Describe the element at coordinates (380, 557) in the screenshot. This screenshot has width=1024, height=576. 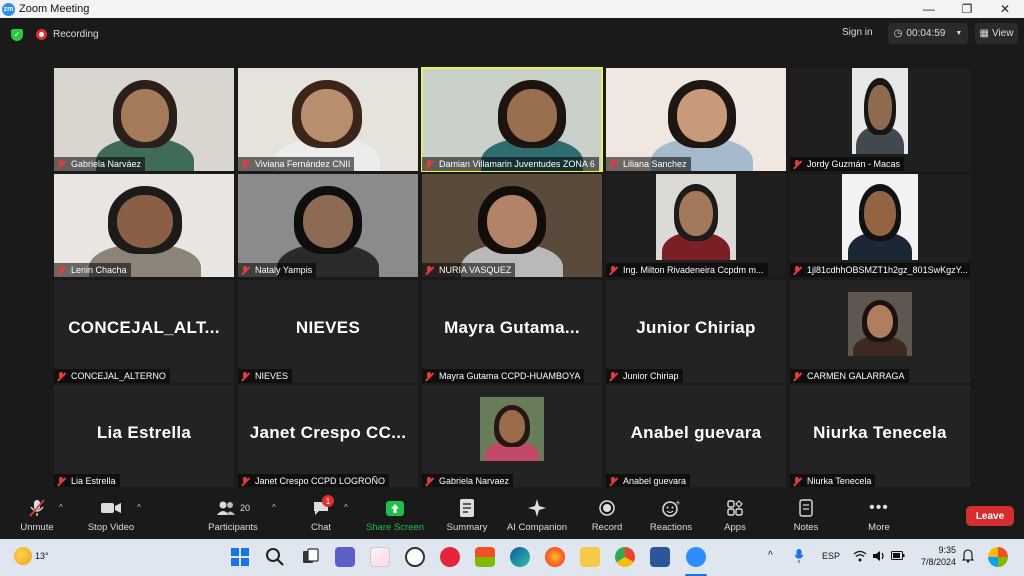
I see `itunes-icon` at that location.